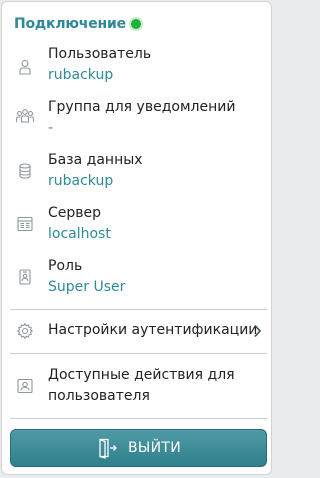  What do you see at coordinates (258, 331) in the screenshot?
I see `chevron-right-icon` at bounding box center [258, 331].